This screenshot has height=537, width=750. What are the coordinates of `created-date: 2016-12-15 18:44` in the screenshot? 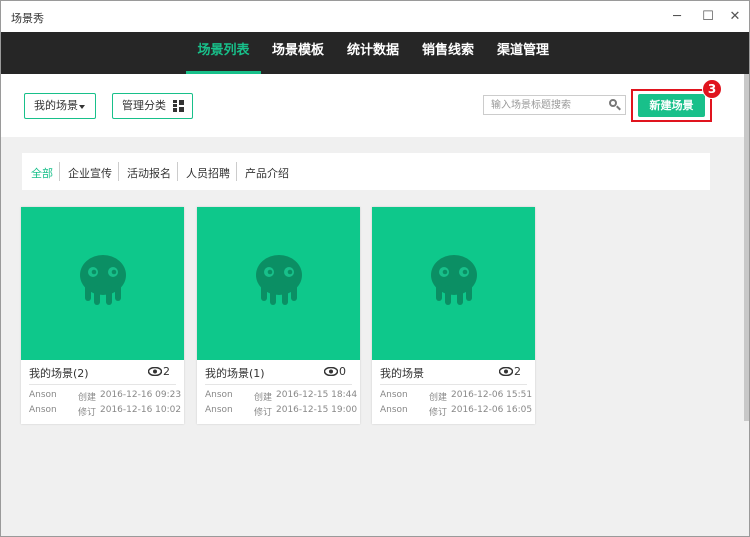 It's located at (317, 395).